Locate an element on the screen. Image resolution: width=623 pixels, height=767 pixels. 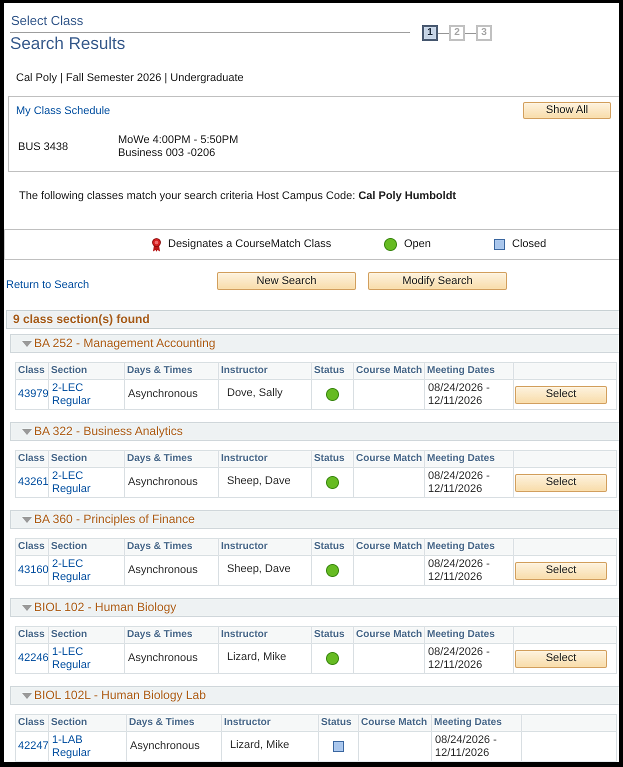
step-box: 1 is located at coordinates (430, 33).